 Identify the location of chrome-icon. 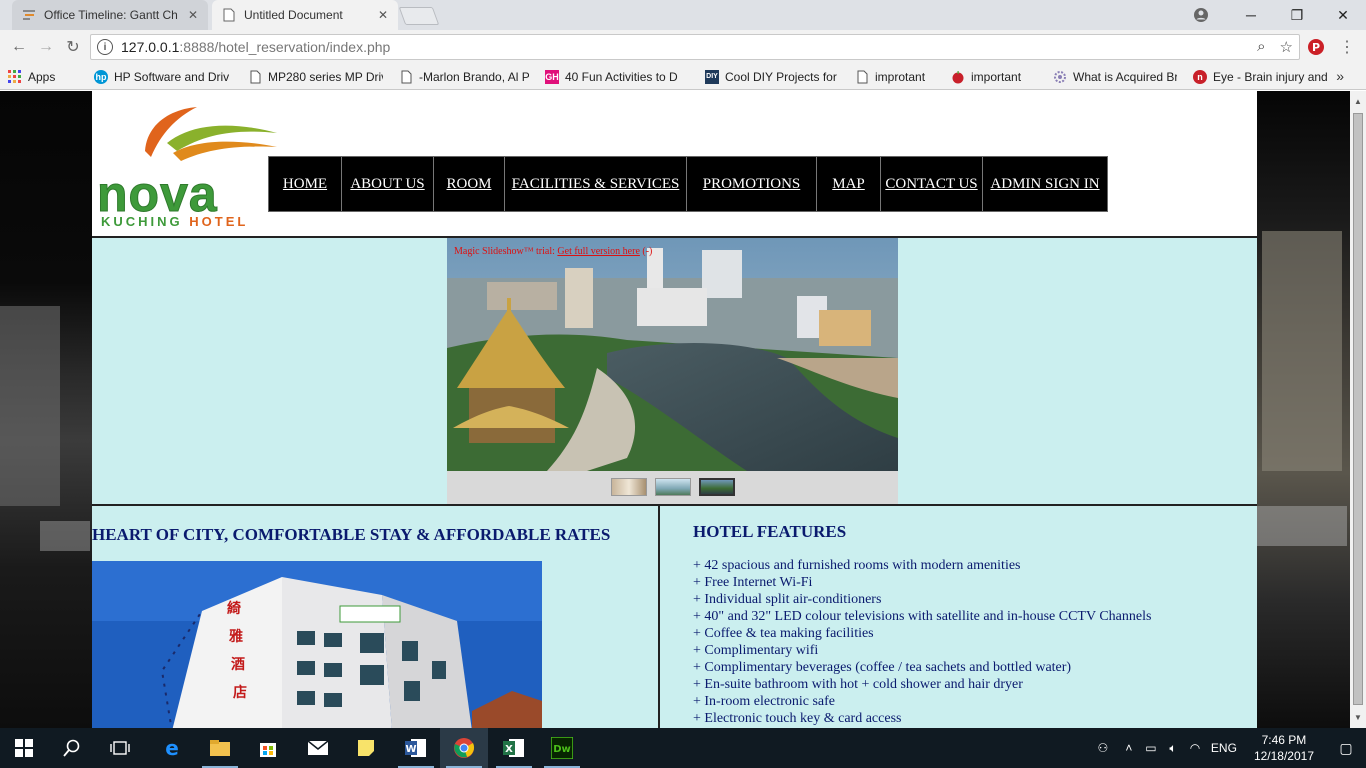
(464, 748).